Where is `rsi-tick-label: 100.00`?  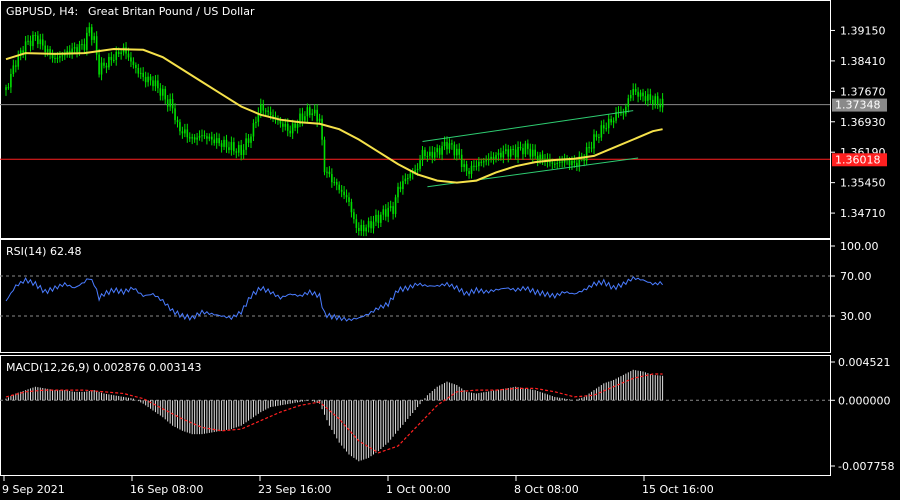 rsi-tick-label: 100.00 is located at coordinates (859, 246).